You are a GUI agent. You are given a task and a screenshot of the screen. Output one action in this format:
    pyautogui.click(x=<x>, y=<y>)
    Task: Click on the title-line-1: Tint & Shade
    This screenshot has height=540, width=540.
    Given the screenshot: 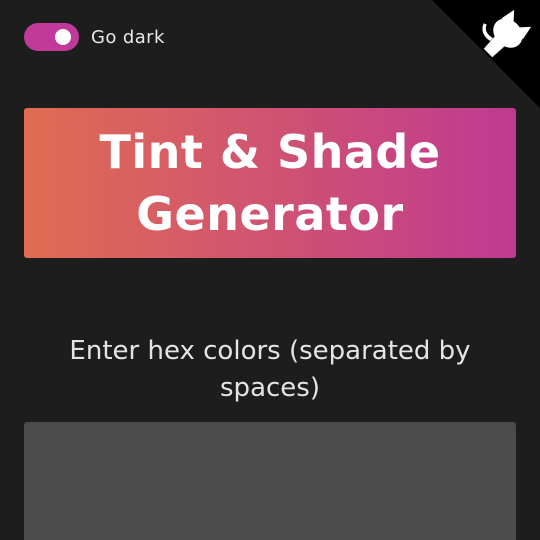 What is the action you would take?
    pyautogui.click(x=270, y=152)
    